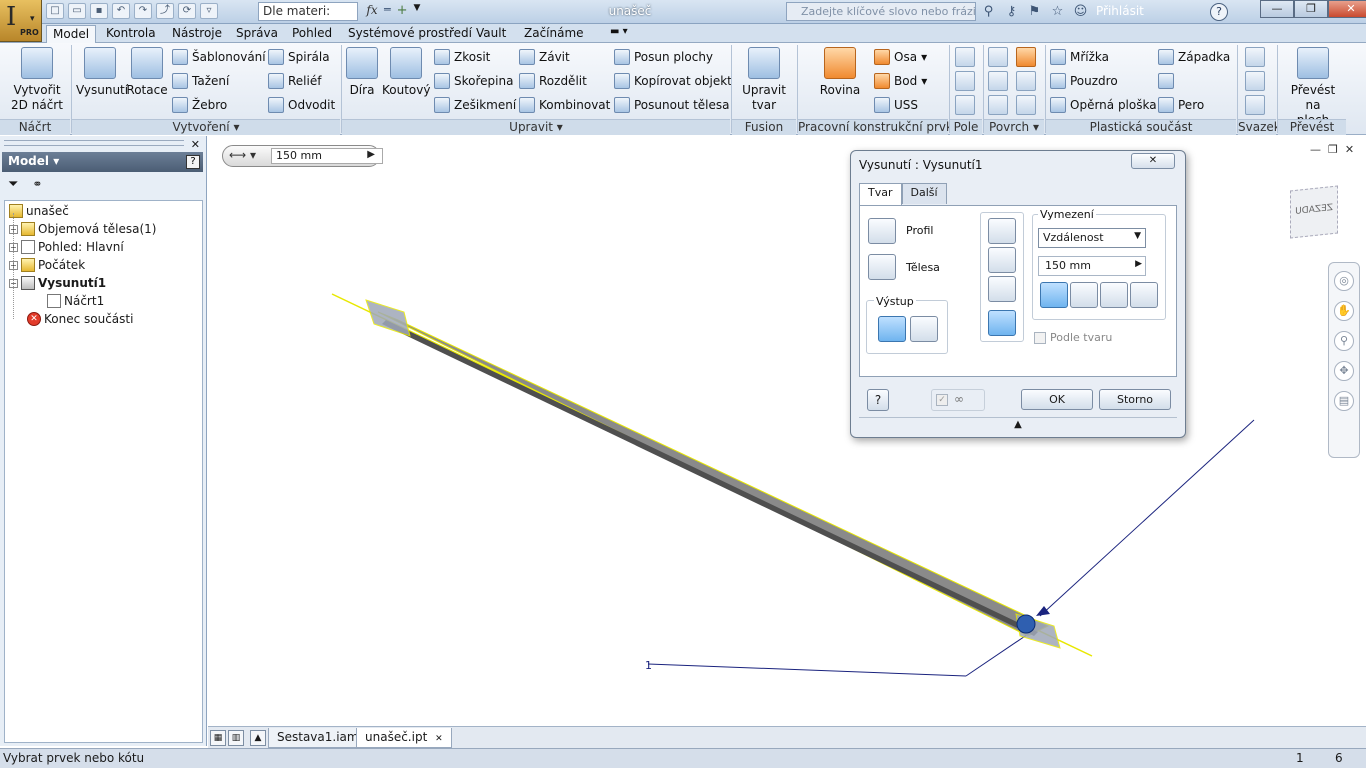 This screenshot has width=1366, height=768. Describe the element at coordinates (218, 738) in the screenshot. I see `tile-windows-icon: ▦` at that location.